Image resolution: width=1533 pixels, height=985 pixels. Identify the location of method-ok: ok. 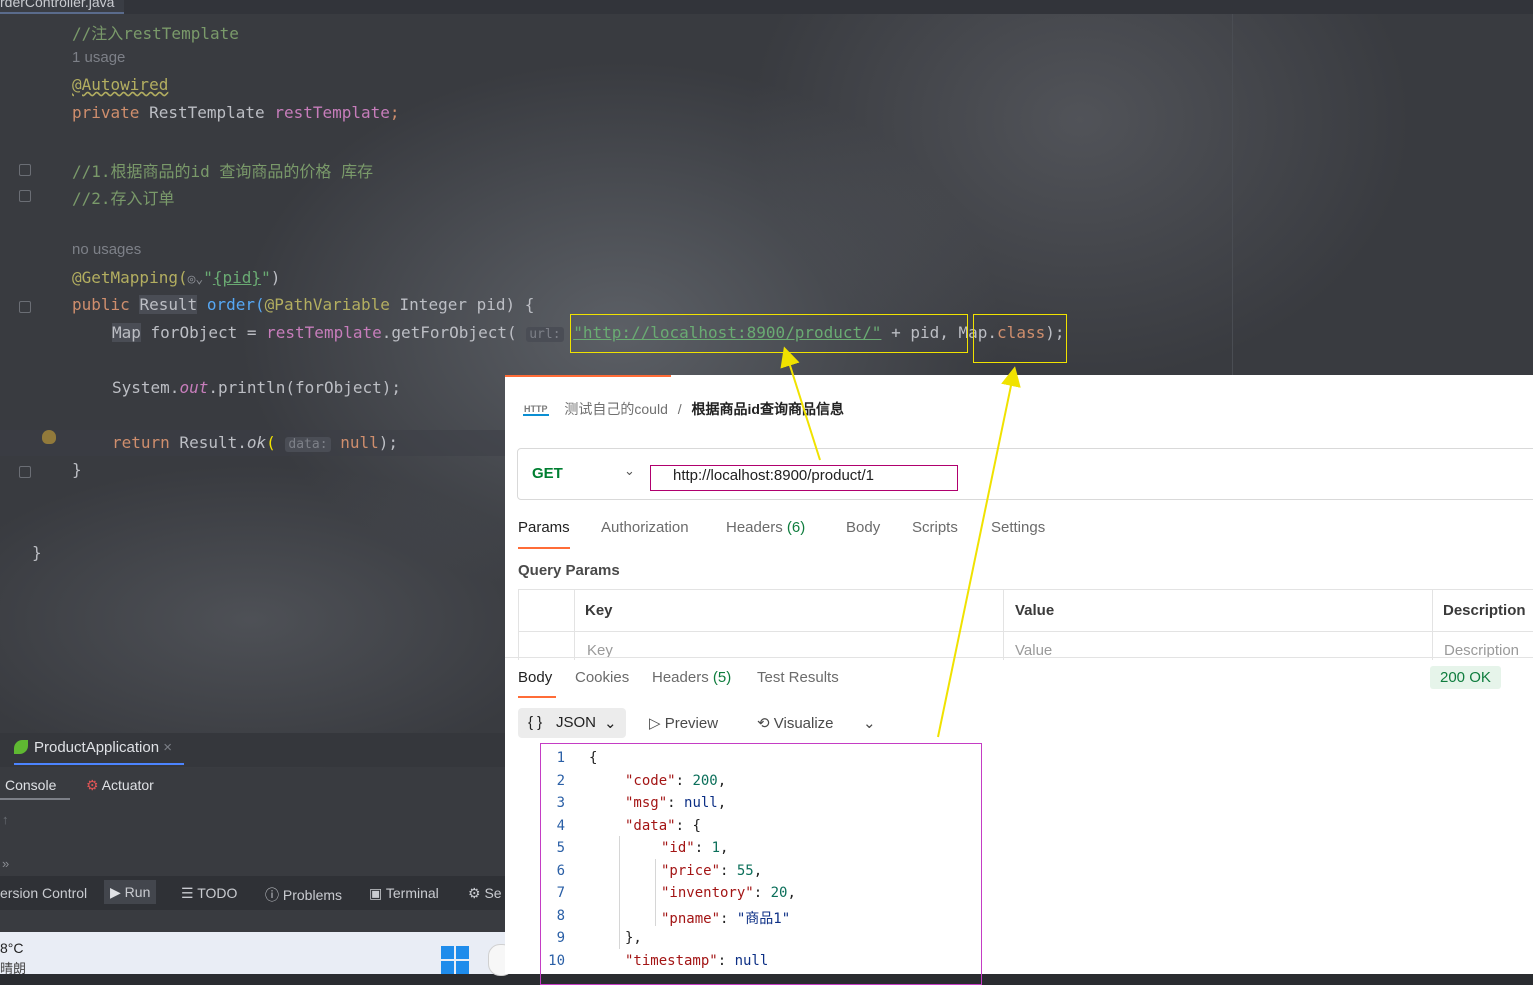
(256, 442).